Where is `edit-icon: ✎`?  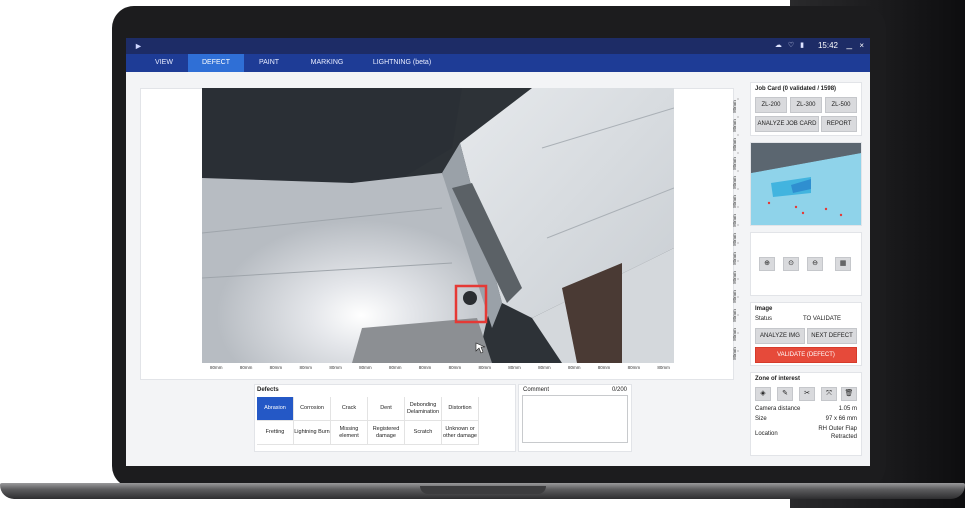
edit-icon: ✎ is located at coordinates (785, 394).